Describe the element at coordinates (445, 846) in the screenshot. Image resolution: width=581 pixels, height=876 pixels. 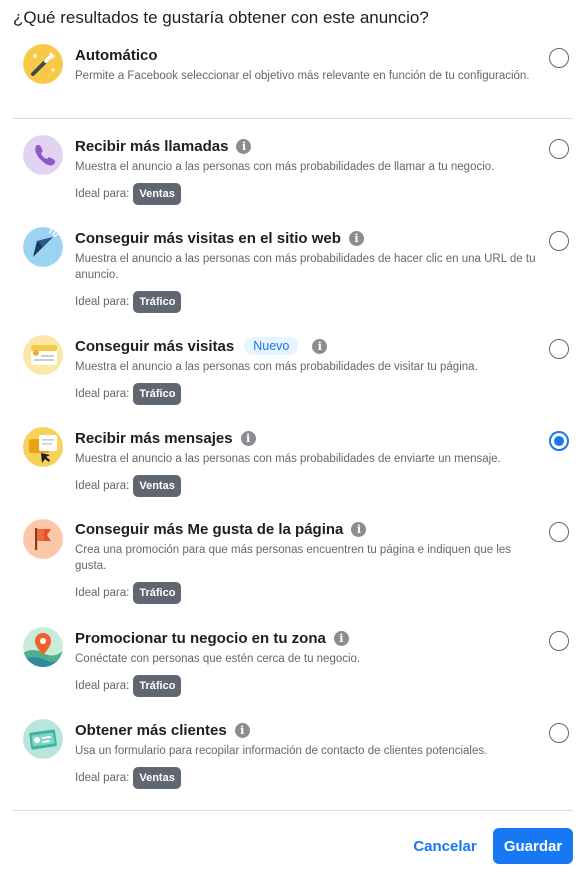
I see `cancel-button: Cancelar` at that location.